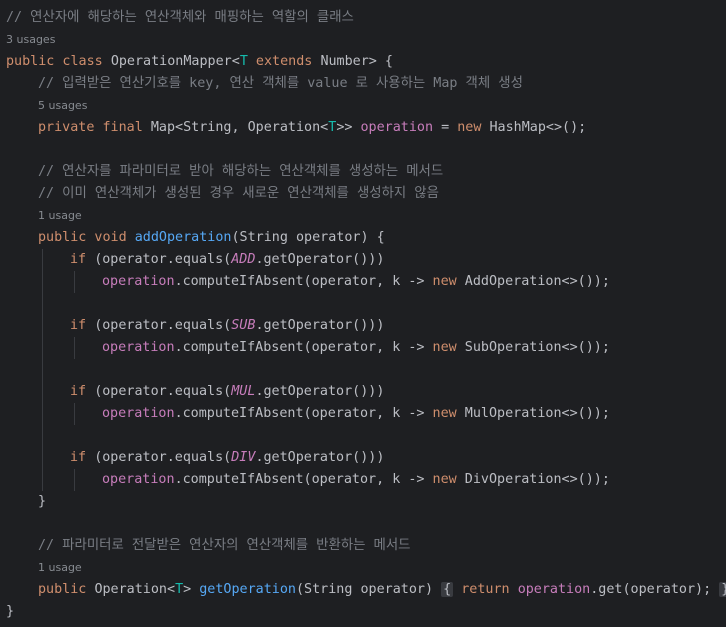 The width and height of the screenshot is (726, 627). Describe the element at coordinates (243, 325) in the screenshot. I see `code-token: SUB` at that location.